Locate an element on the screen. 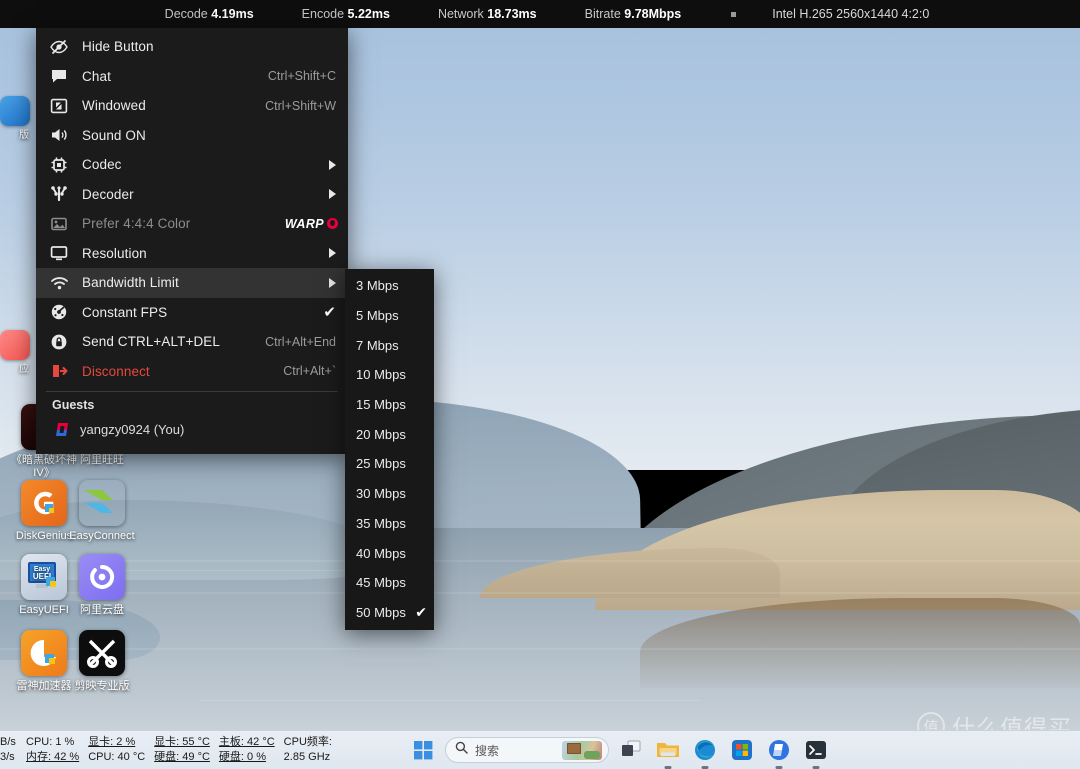  terminal-icon is located at coordinates (816, 750).